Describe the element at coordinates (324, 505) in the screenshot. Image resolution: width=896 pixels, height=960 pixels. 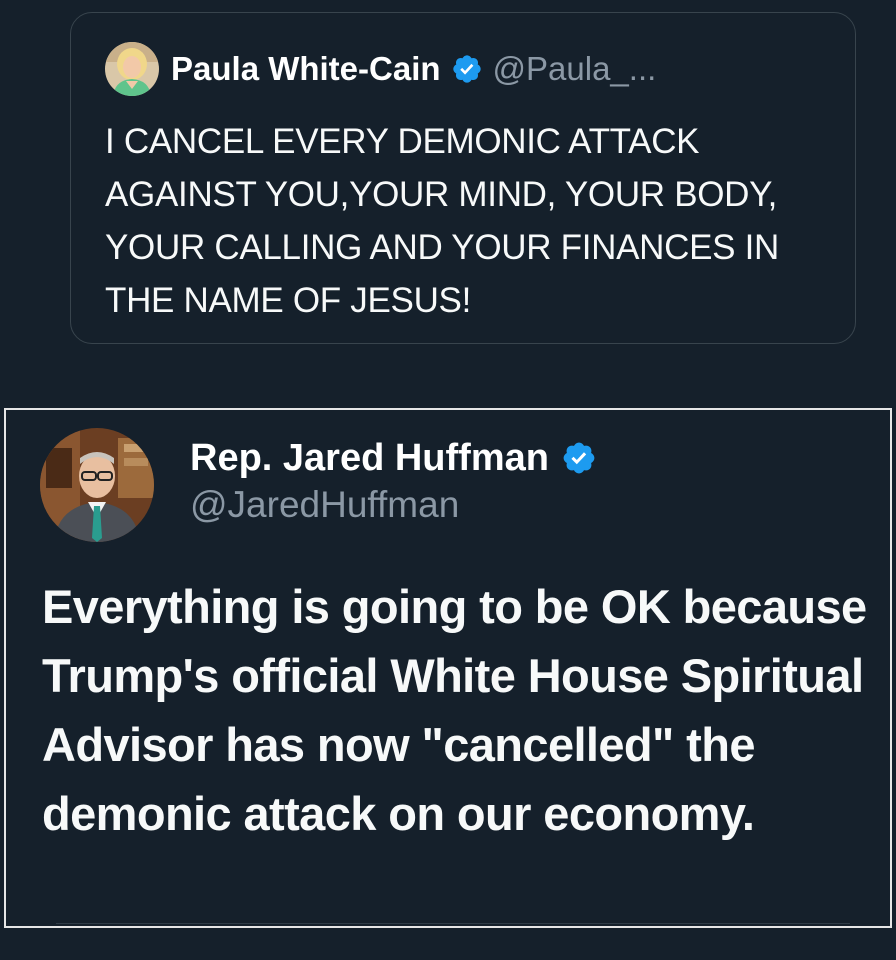
I see `main-author-handle: @JaredHuffman` at that location.